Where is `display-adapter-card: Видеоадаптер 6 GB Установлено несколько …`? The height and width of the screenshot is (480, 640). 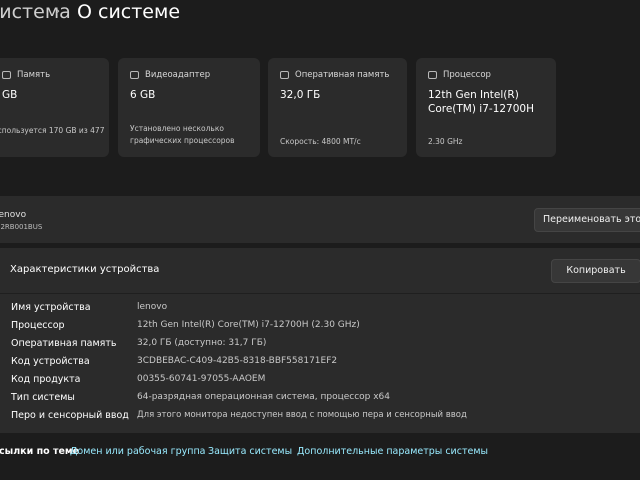
display-adapter-card: Видеоадаптер 6 GB Установлено несколько … is located at coordinates (189, 107).